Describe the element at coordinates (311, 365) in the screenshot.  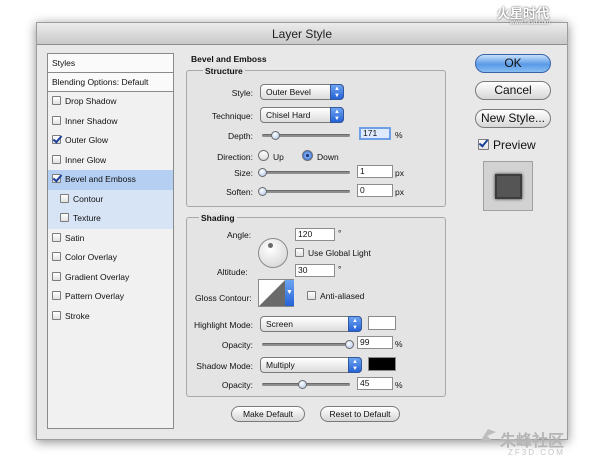
I see `shadow-mode-select: Multiply ▲ ▼` at that location.